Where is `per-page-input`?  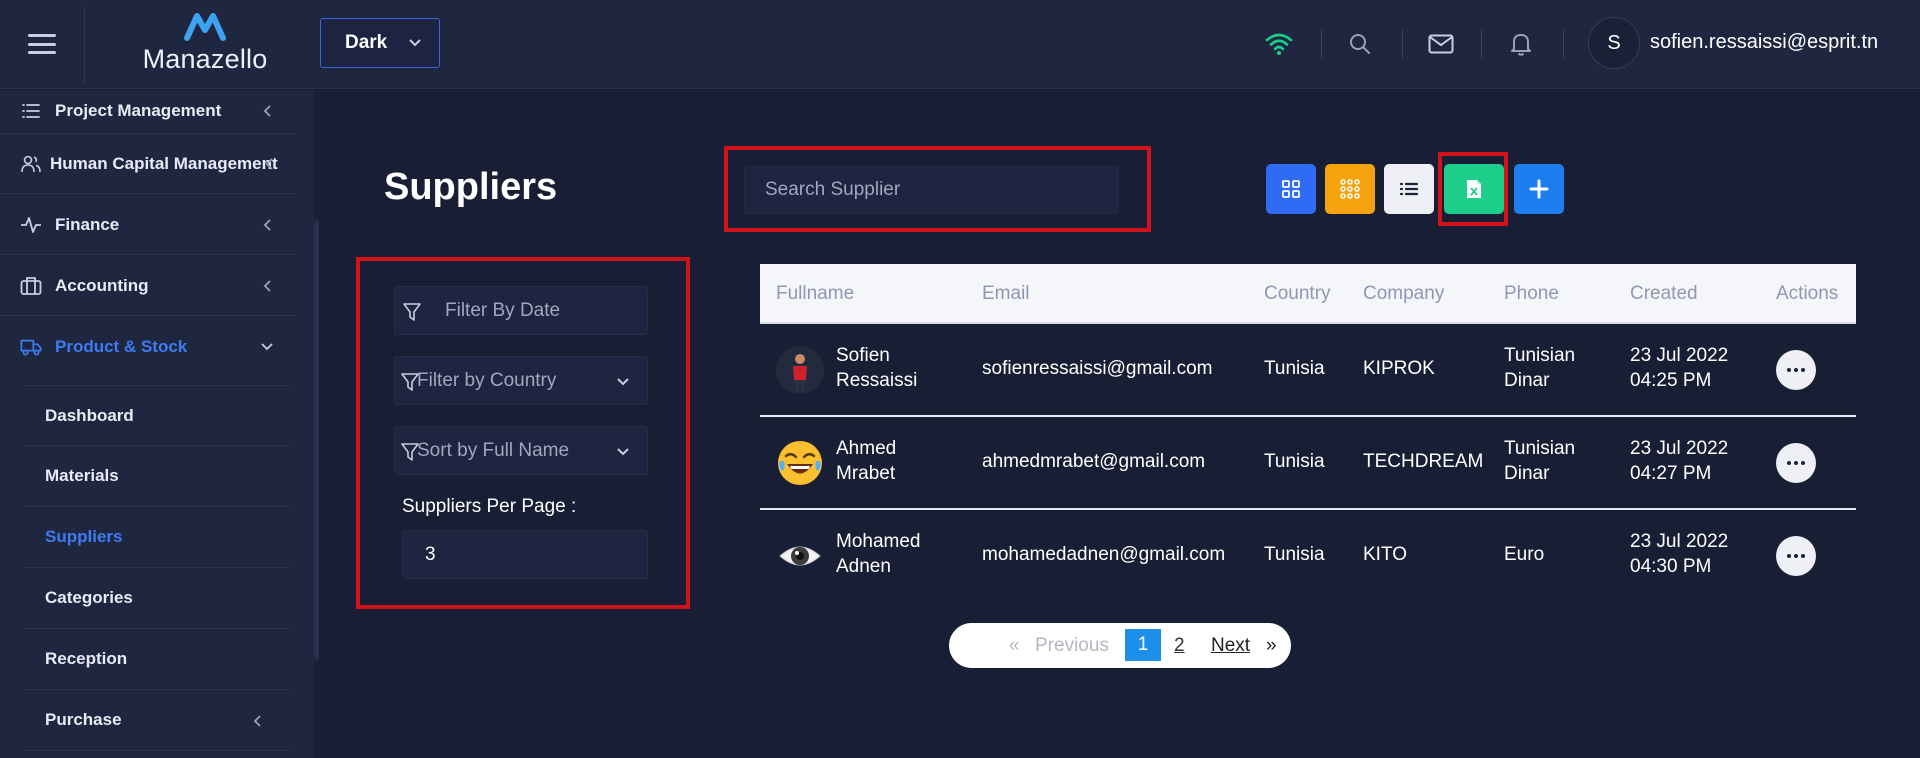
per-page-input is located at coordinates (525, 554).